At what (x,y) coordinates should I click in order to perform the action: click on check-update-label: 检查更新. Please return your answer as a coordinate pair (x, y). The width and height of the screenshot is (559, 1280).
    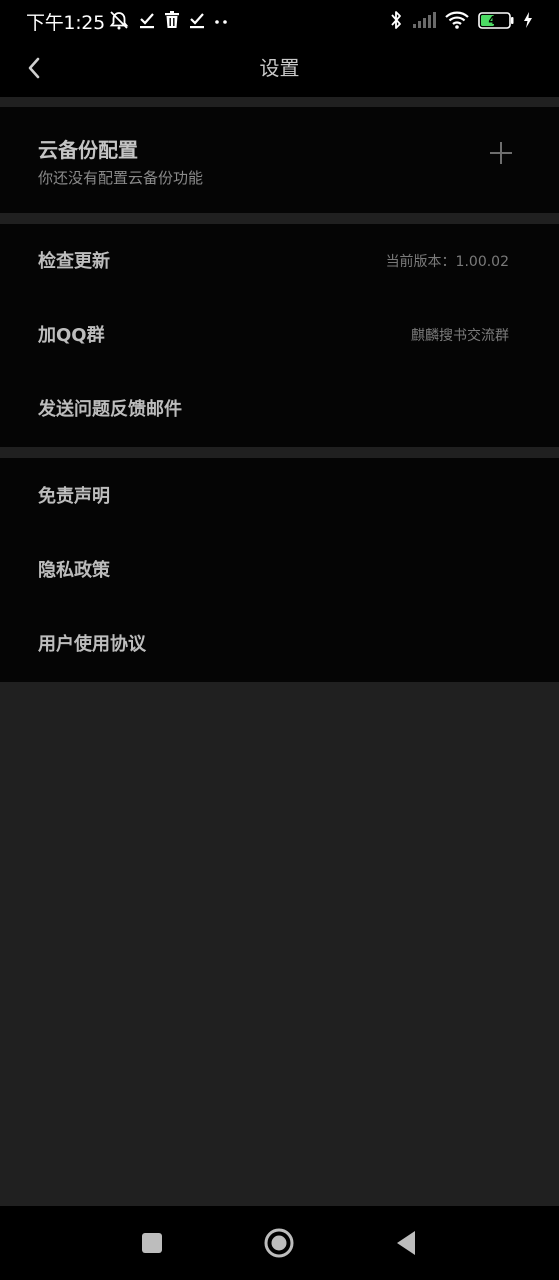
    Looking at the image, I should click on (74, 261).